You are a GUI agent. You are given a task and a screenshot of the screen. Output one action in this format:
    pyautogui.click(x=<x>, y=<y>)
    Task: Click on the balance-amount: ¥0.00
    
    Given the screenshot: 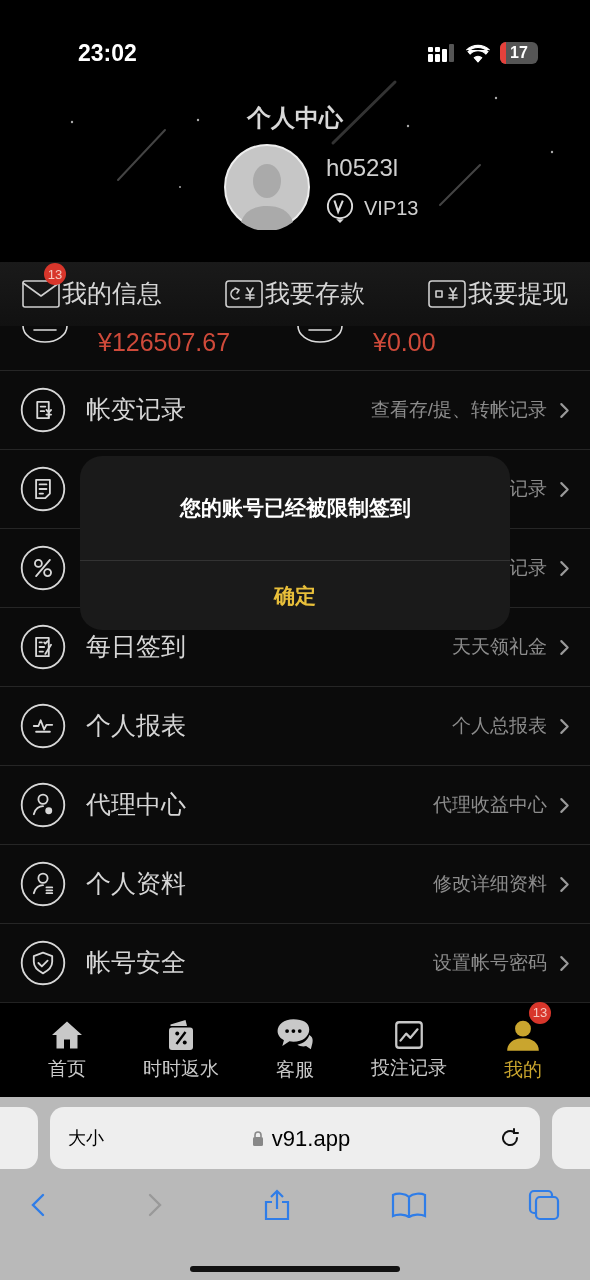 What is the action you would take?
    pyautogui.click(x=404, y=342)
    